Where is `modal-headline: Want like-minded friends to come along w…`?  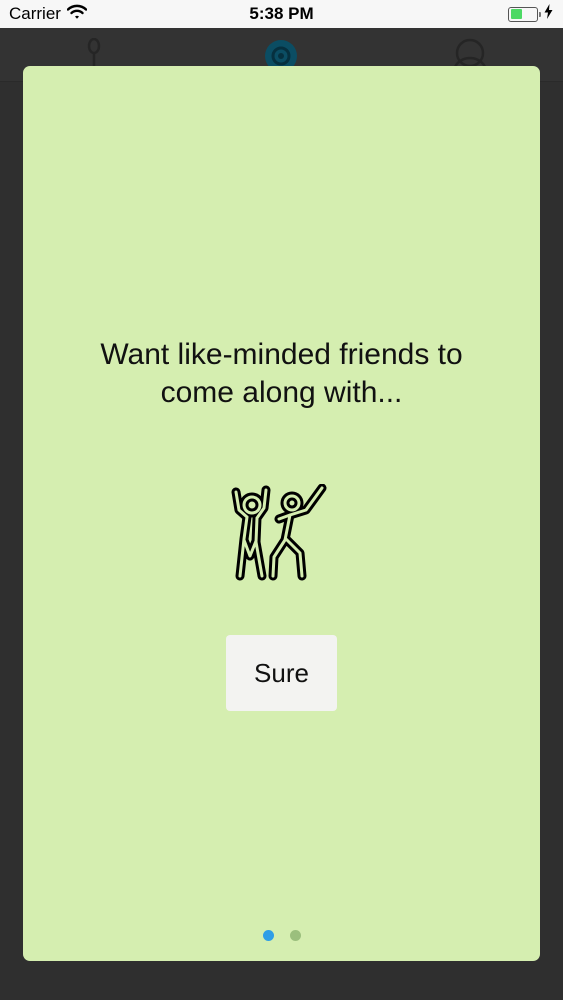
modal-headline: Want like-minded friends to come along w… is located at coordinates (281, 373).